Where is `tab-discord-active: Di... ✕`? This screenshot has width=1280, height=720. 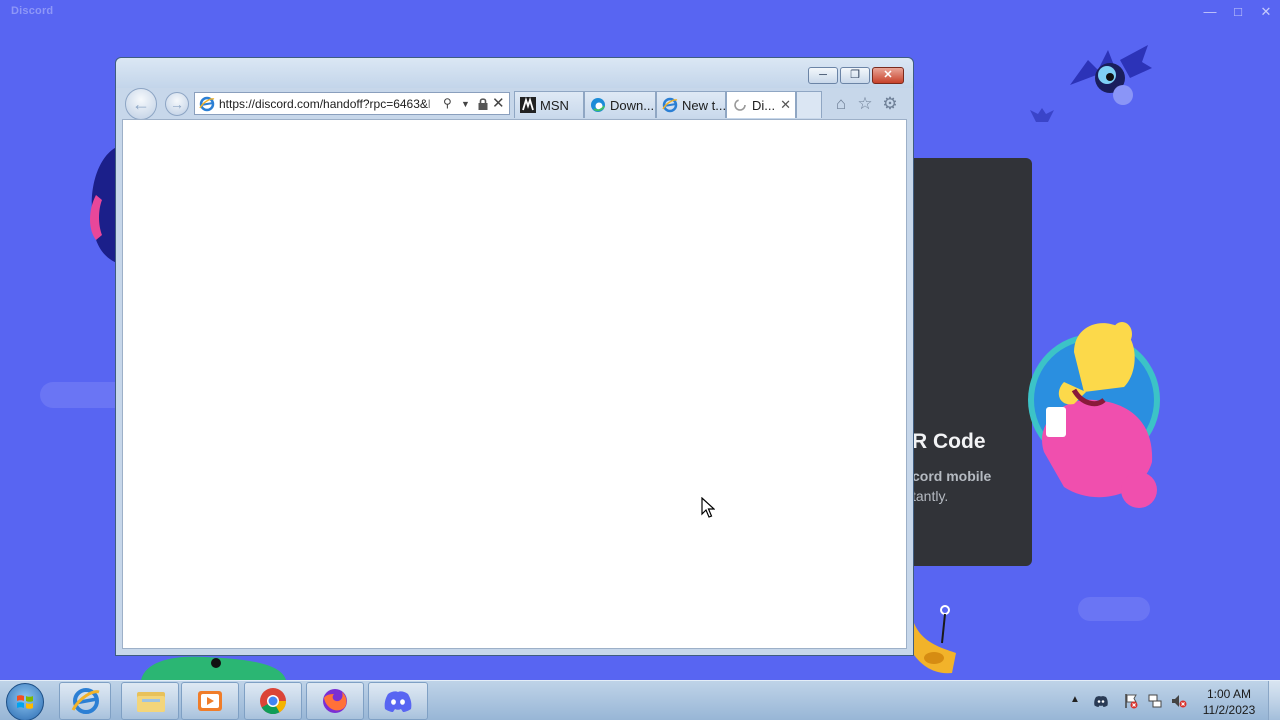 tab-discord-active: Di... ✕ is located at coordinates (761, 104).